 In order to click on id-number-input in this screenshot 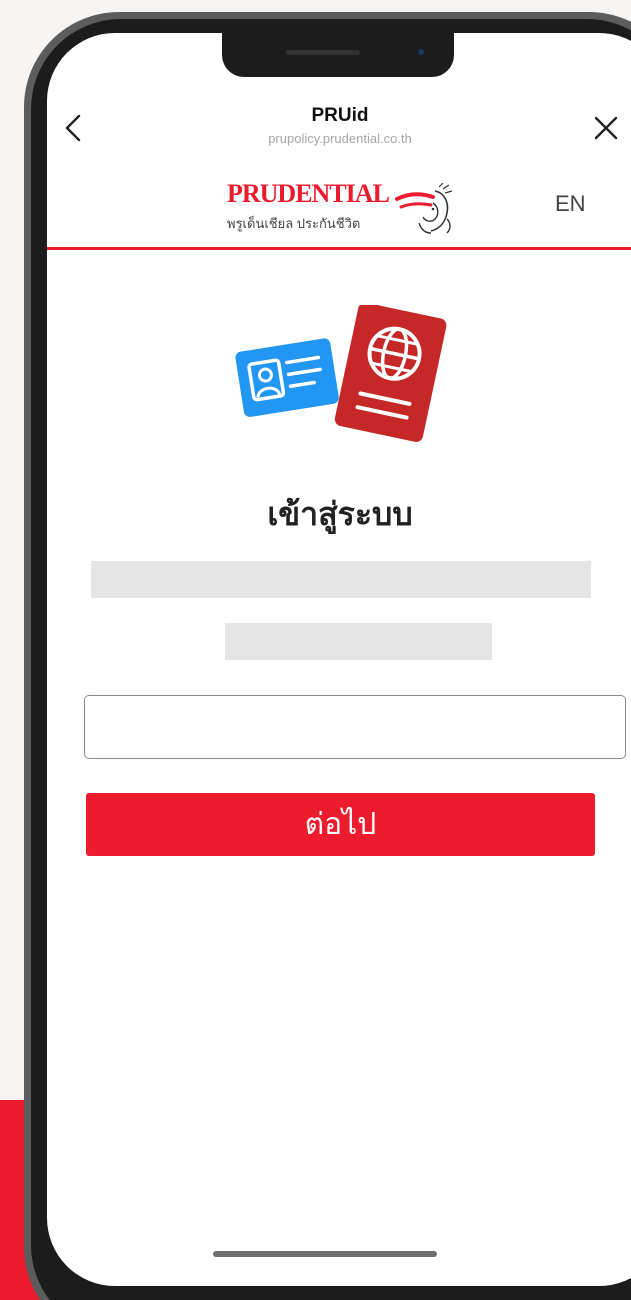, I will do `click(355, 727)`.